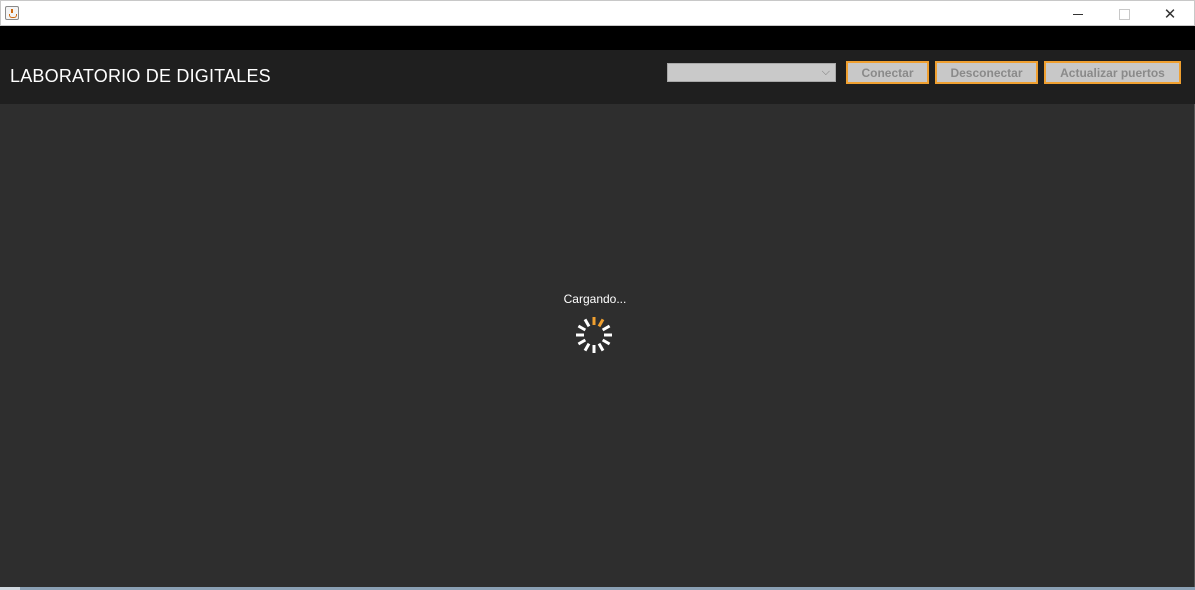 The height and width of the screenshot is (590, 1195). I want to click on close-button: ✕, so click(1170, 13).